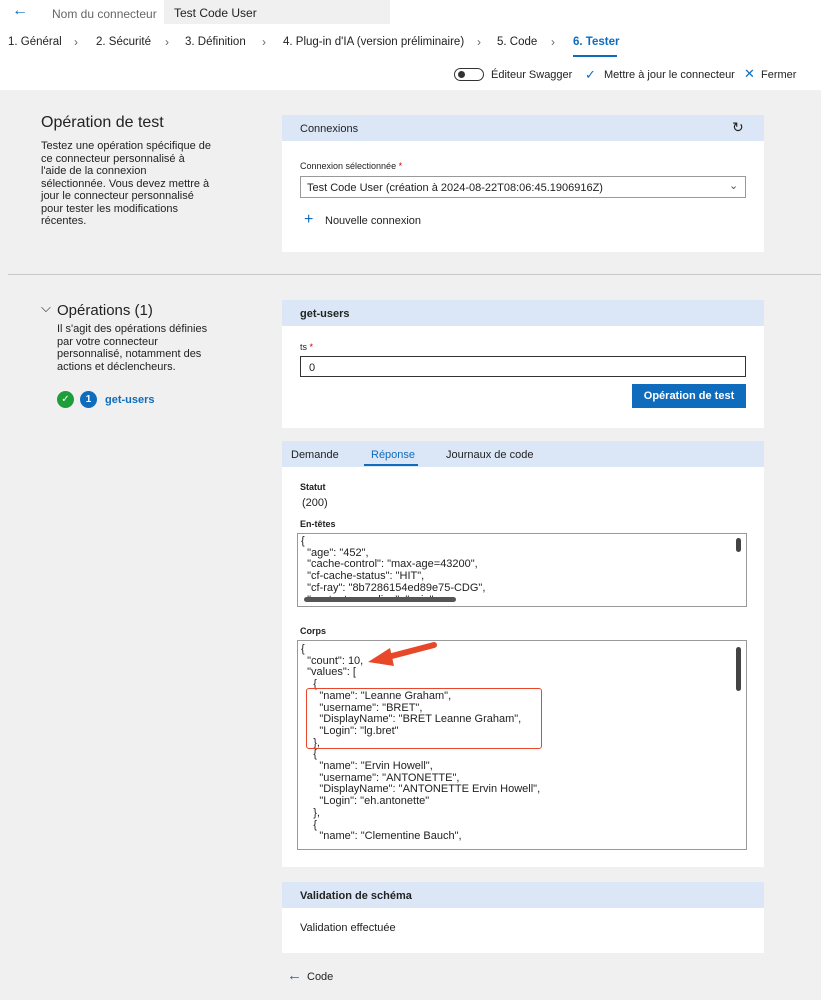 This screenshot has height=1000, width=821. Describe the element at coordinates (312, 368) in the screenshot. I see `ts-input-value: 0` at that location.